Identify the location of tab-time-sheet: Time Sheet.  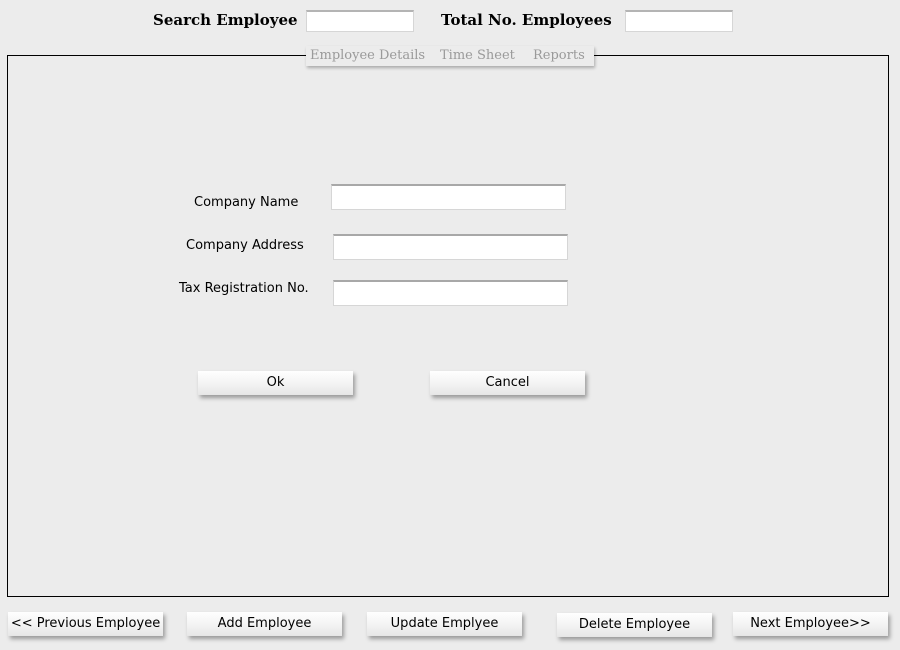
(477, 56).